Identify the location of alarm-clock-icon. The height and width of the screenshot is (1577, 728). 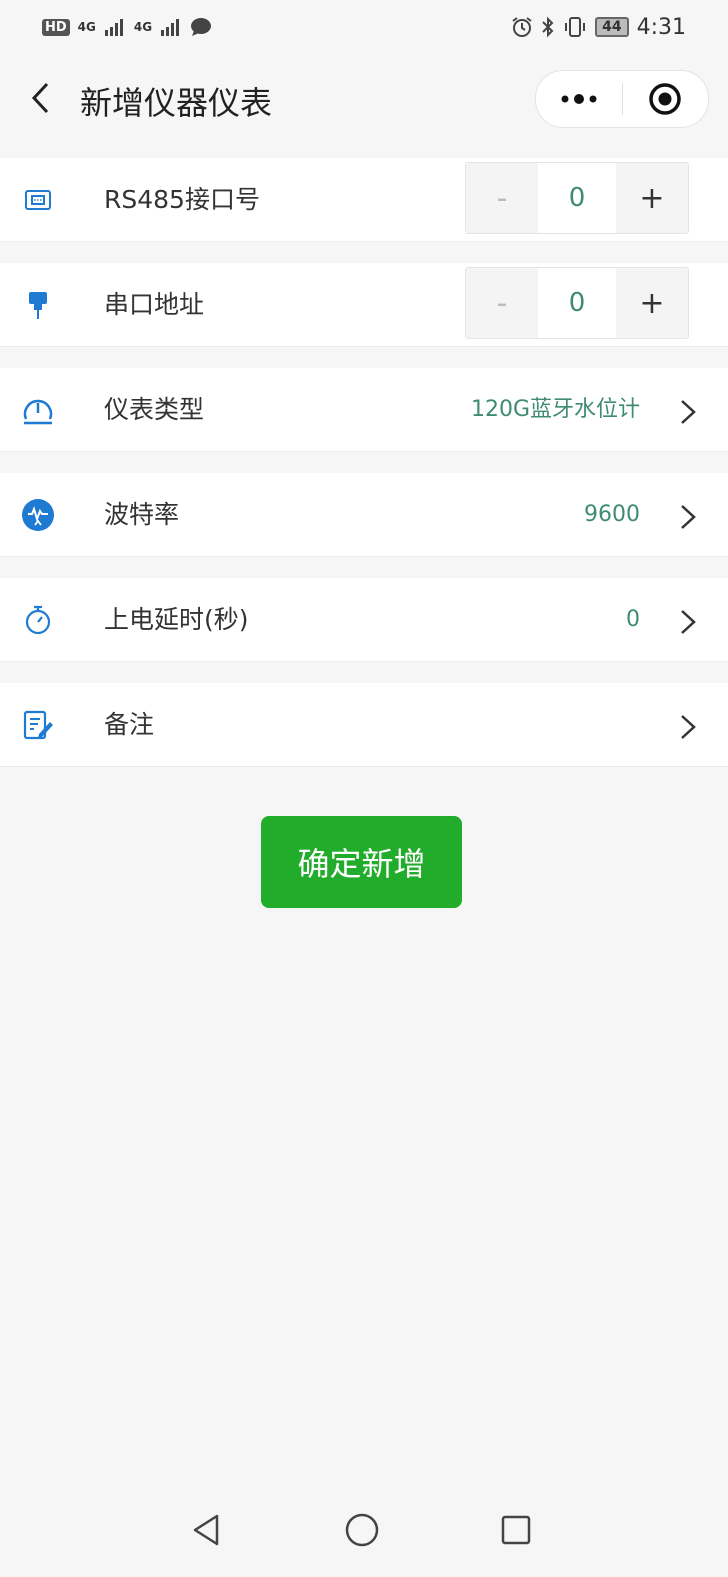
(522, 27).